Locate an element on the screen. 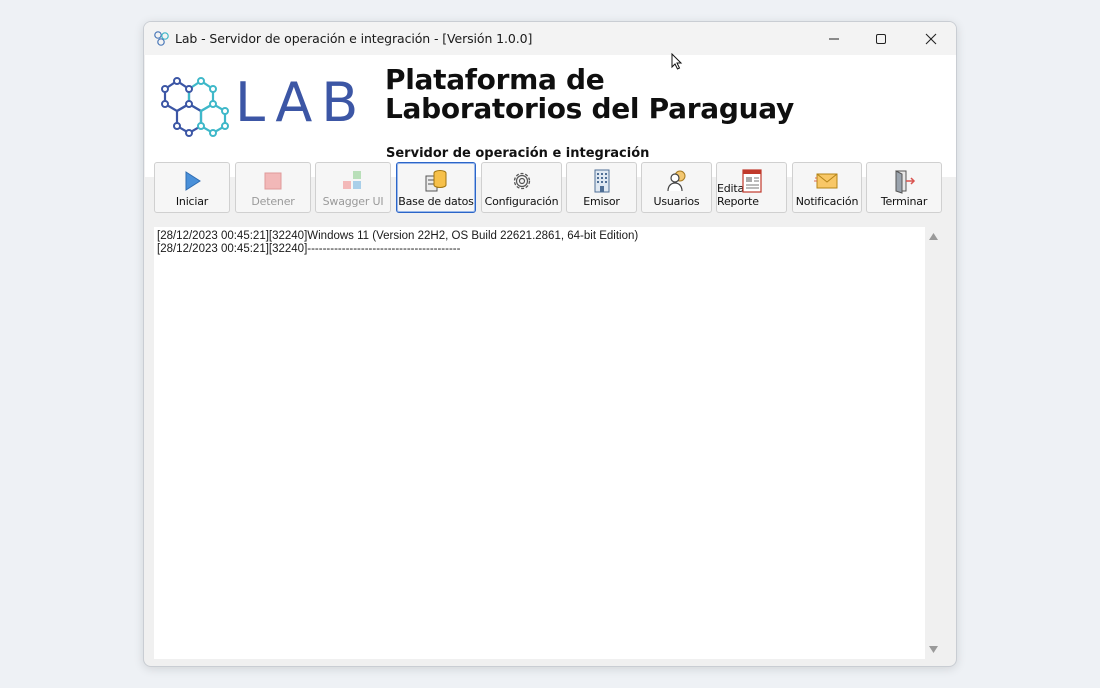  minimize-icon is located at coordinates (834, 38).